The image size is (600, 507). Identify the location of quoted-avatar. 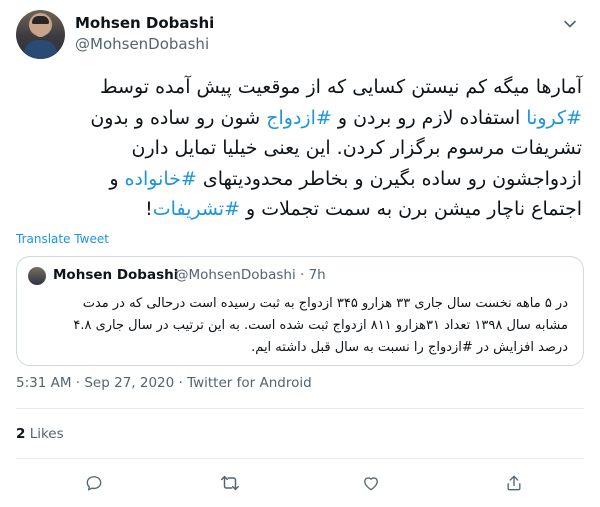
(37, 276).